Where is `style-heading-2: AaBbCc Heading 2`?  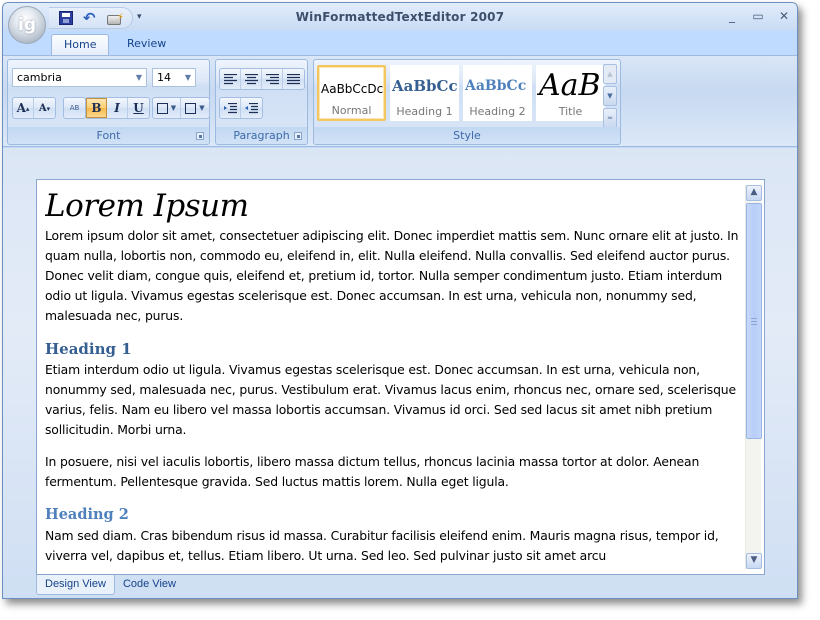
style-heading-2: AaBbCc Heading 2 is located at coordinates (497, 93).